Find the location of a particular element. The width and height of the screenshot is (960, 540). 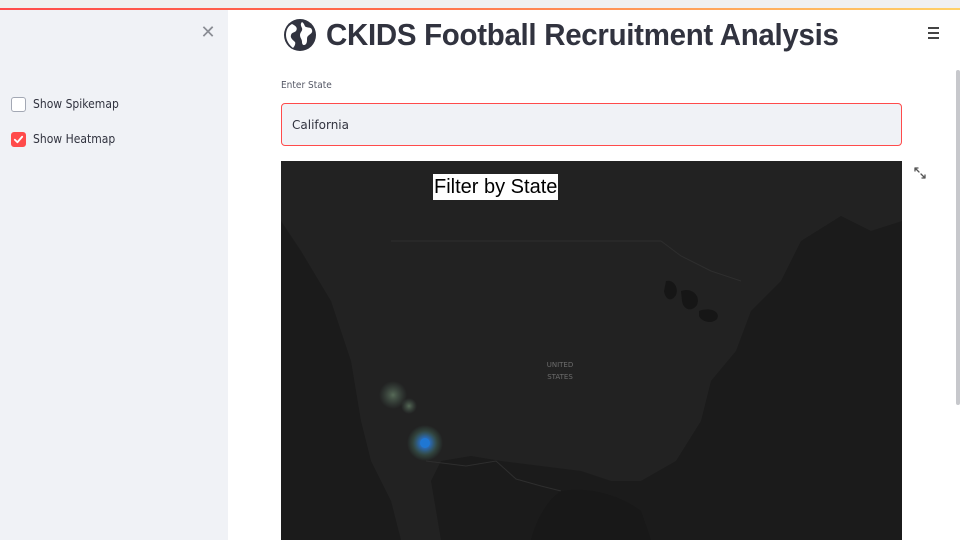

show-heatmap-checkbox: Show Heatmap is located at coordinates (67, 139).